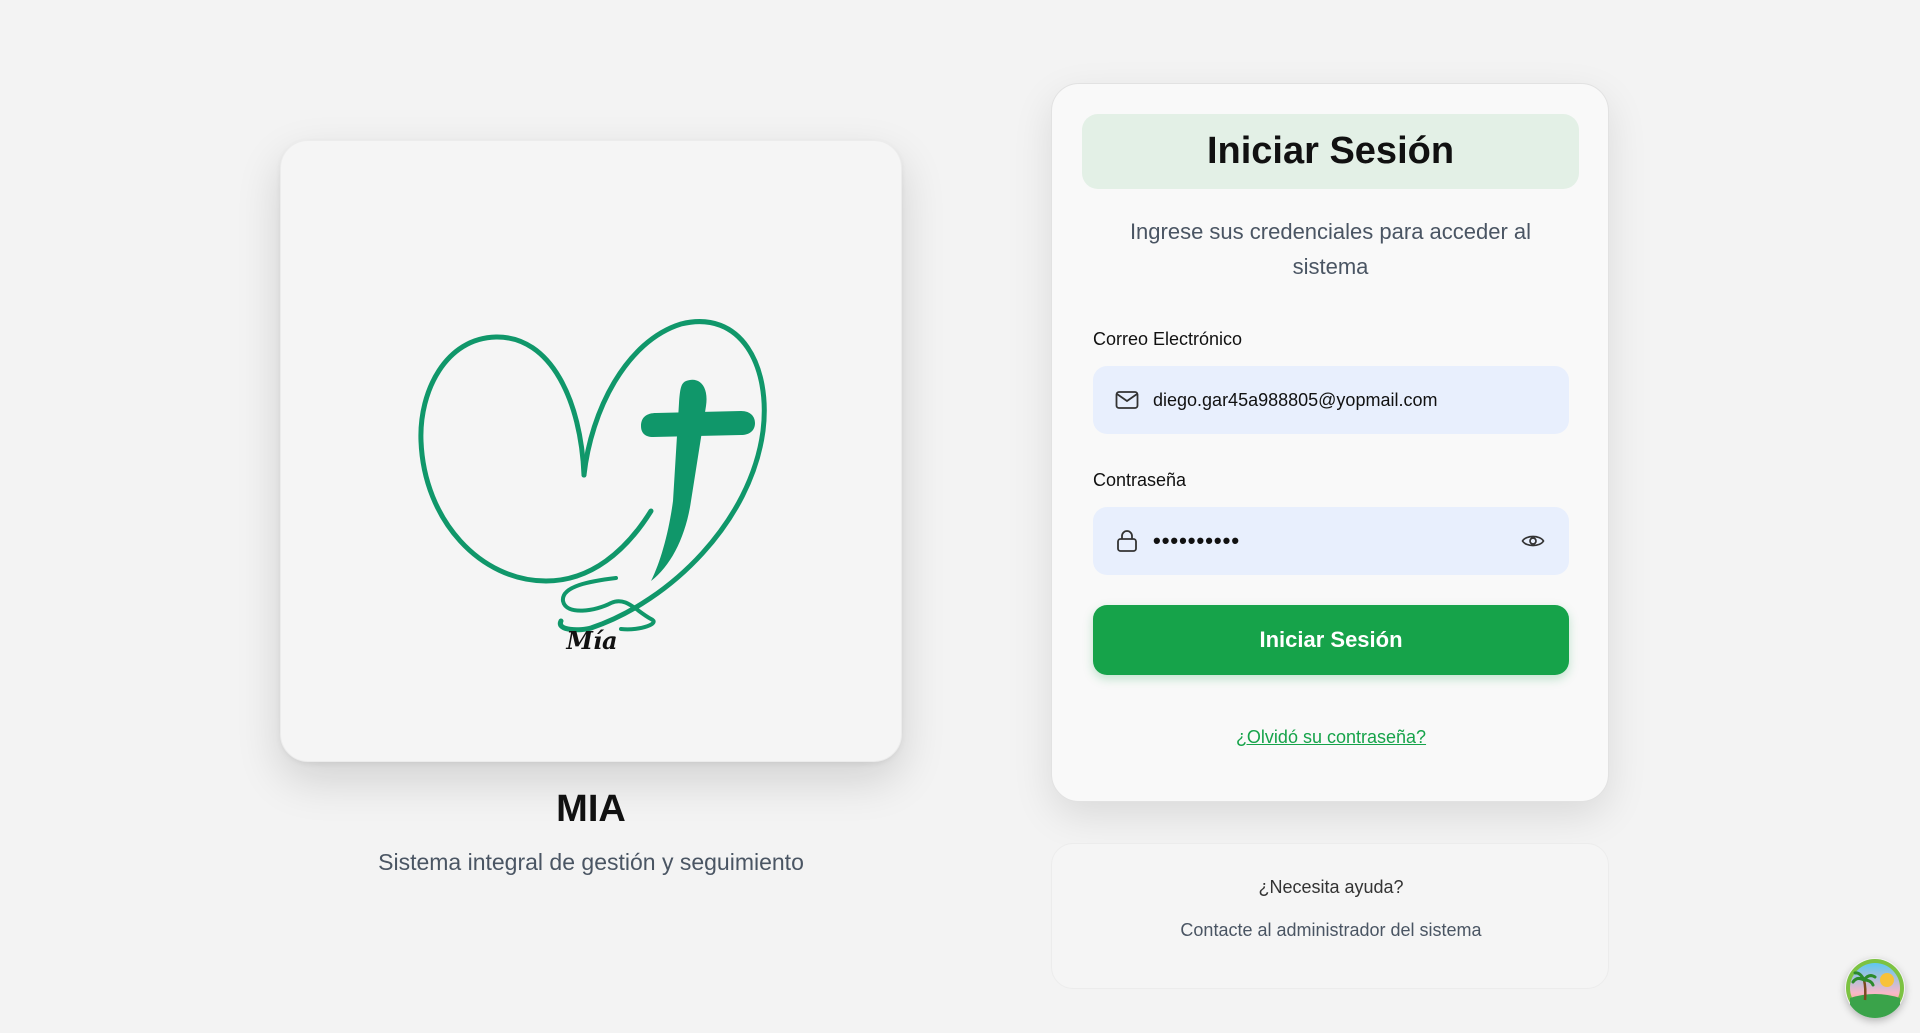 This screenshot has width=1920, height=1033. I want to click on island-icon, so click(1875, 988).